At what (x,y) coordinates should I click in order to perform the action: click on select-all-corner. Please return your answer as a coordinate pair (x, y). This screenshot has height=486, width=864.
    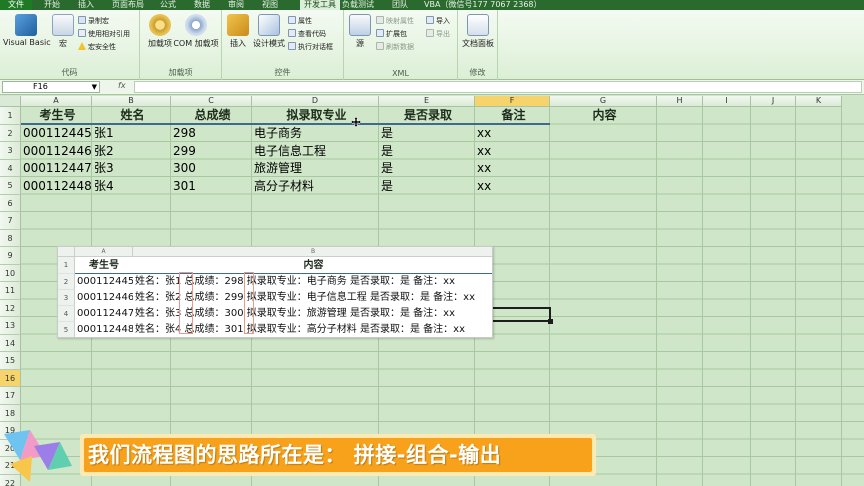
    Looking at the image, I should click on (10, 101).